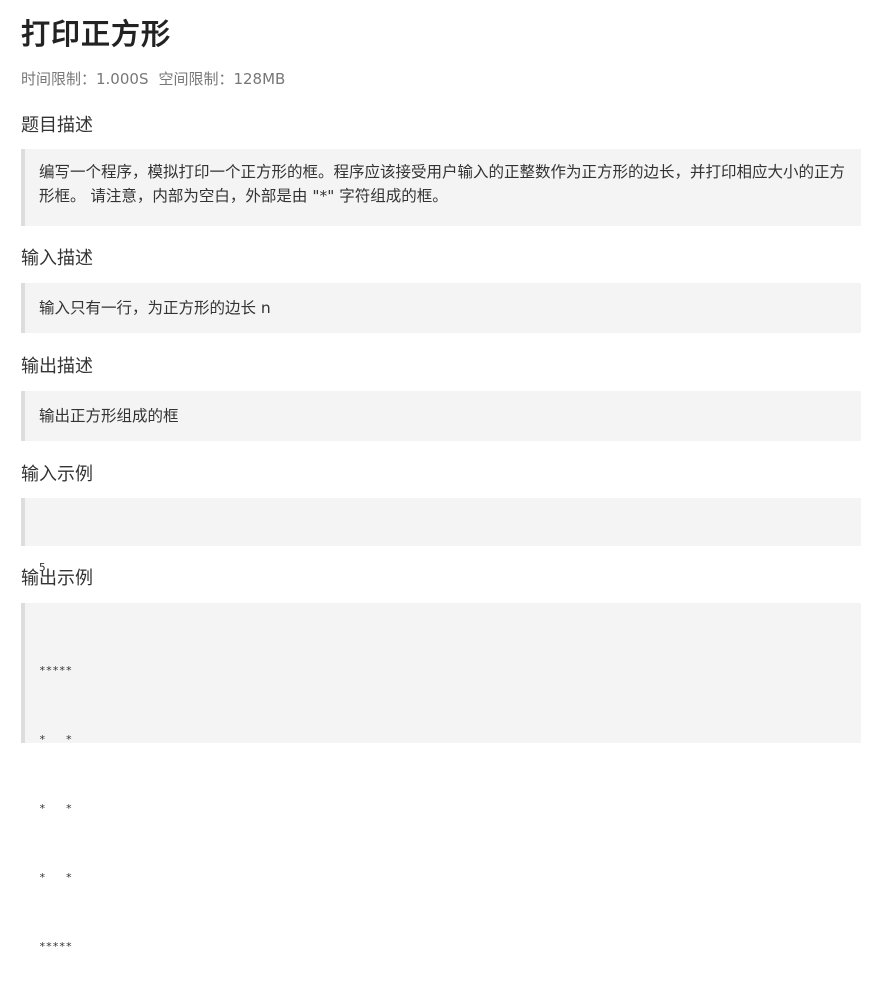  I want to click on limits-line: 时间限制：1.000S 空间限制：128MB, so click(158, 79).